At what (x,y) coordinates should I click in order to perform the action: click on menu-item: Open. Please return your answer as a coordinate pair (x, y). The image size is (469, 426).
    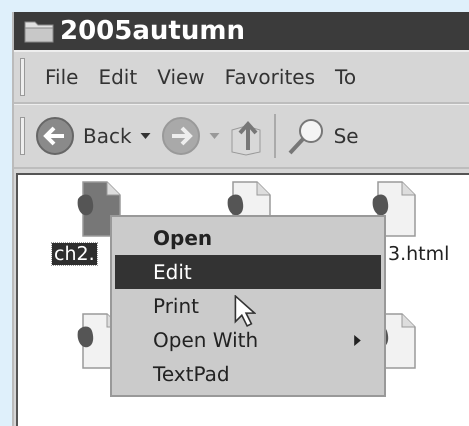
    Looking at the image, I should click on (248, 238).